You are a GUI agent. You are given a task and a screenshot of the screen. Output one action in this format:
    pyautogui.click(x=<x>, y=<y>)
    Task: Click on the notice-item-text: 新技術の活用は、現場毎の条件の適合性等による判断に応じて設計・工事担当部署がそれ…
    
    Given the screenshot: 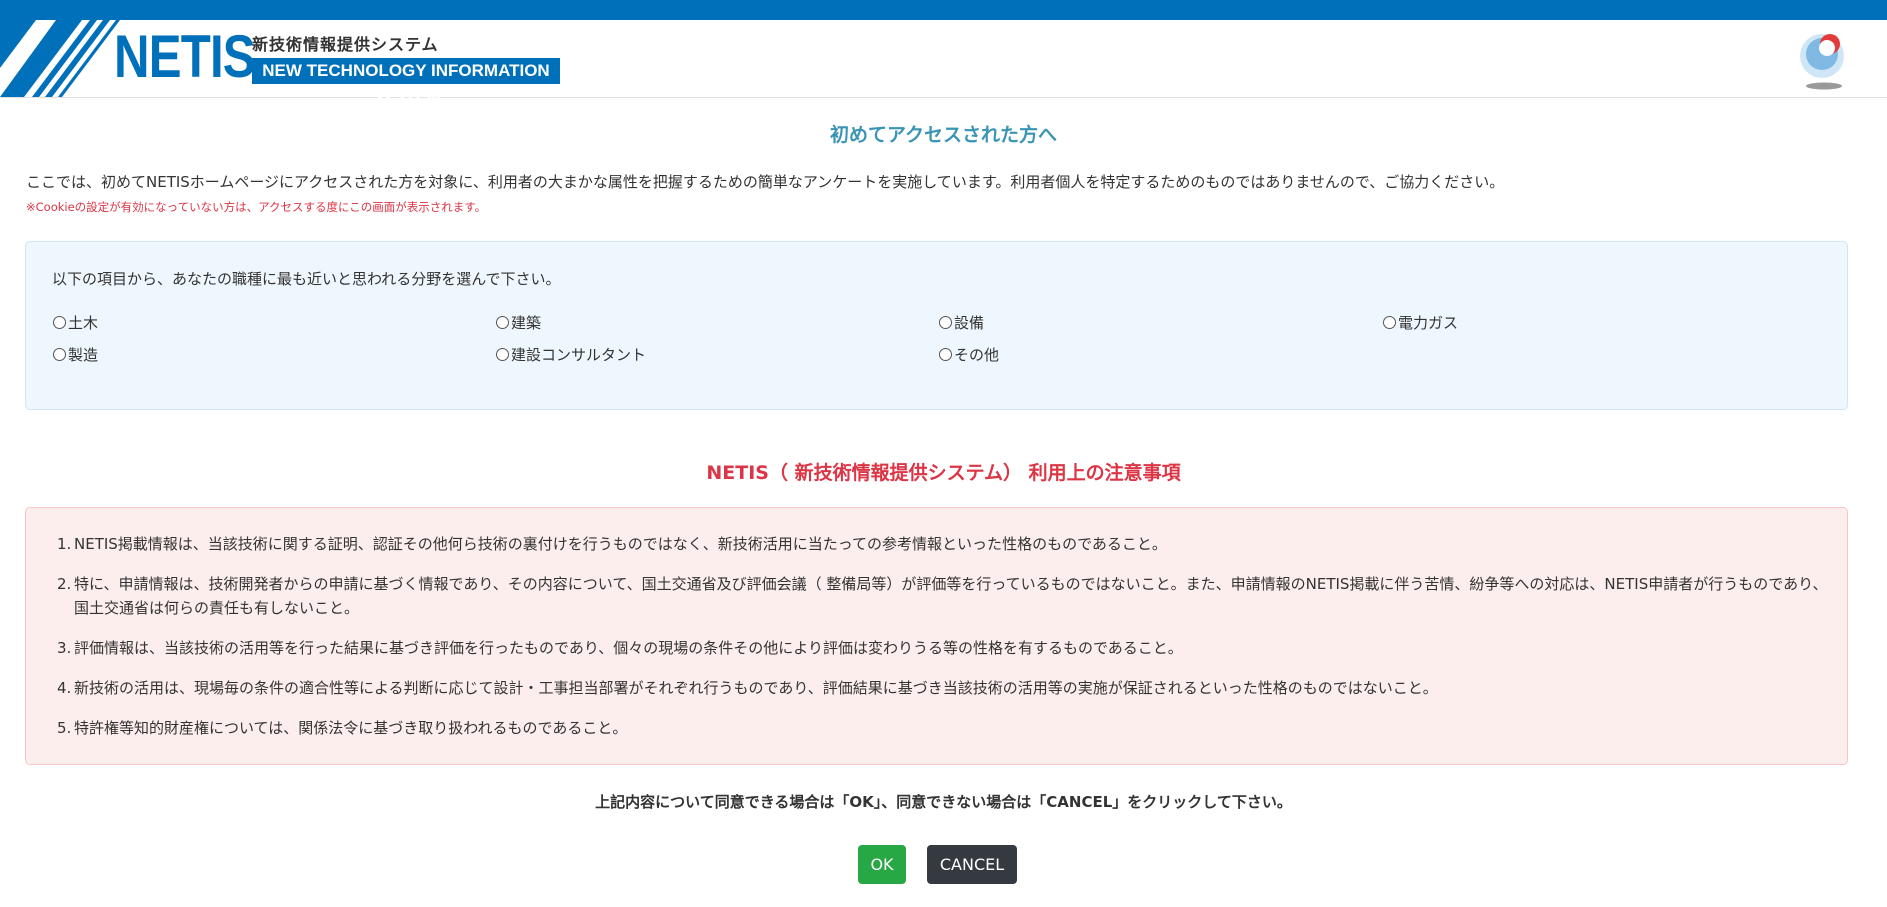 What is the action you would take?
    pyautogui.click(x=756, y=688)
    